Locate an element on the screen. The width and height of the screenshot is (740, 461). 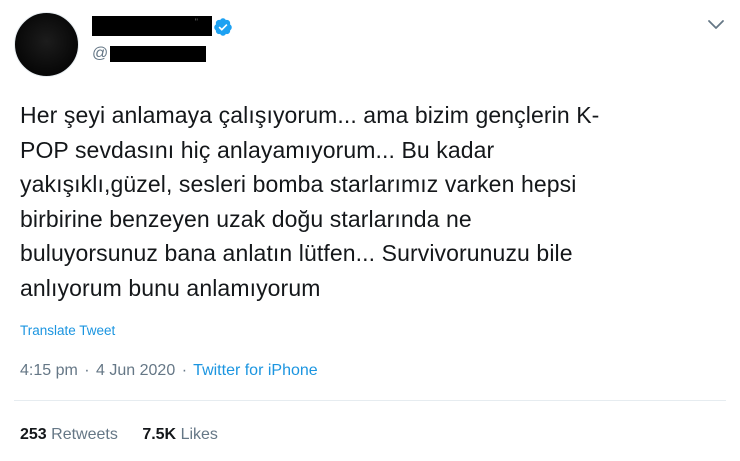
display-name-redacted: " is located at coordinates (152, 26).